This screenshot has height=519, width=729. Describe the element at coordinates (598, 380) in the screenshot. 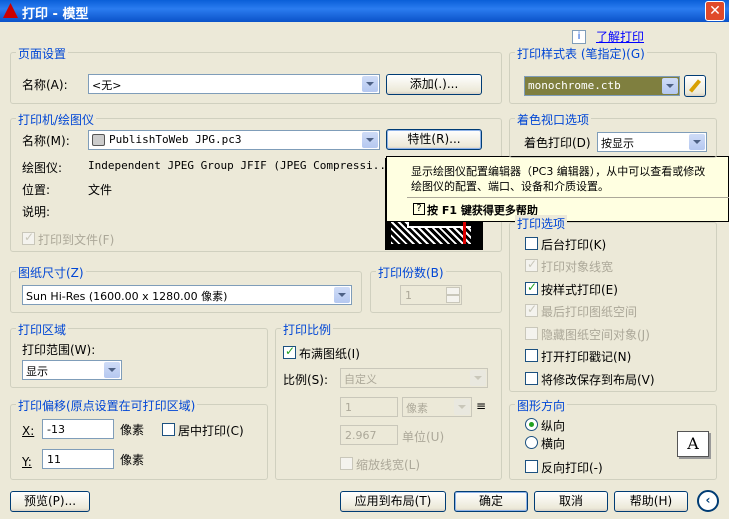

I see `save-changes-to-layout-label: 将修改保存到布局(V)` at that location.